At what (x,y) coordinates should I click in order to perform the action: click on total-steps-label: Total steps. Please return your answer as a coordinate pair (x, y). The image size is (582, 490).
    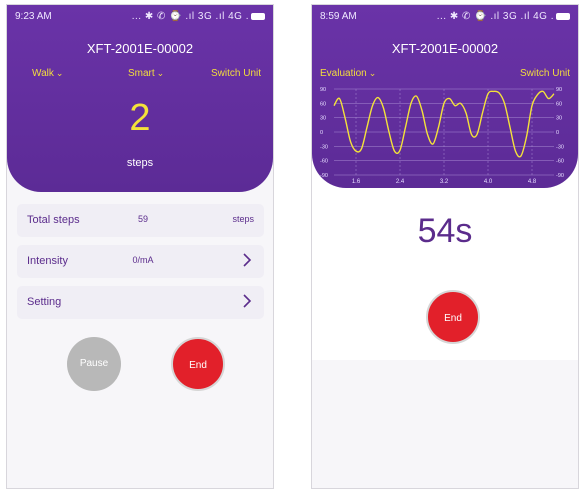
    Looking at the image, I should click on (53, 220).